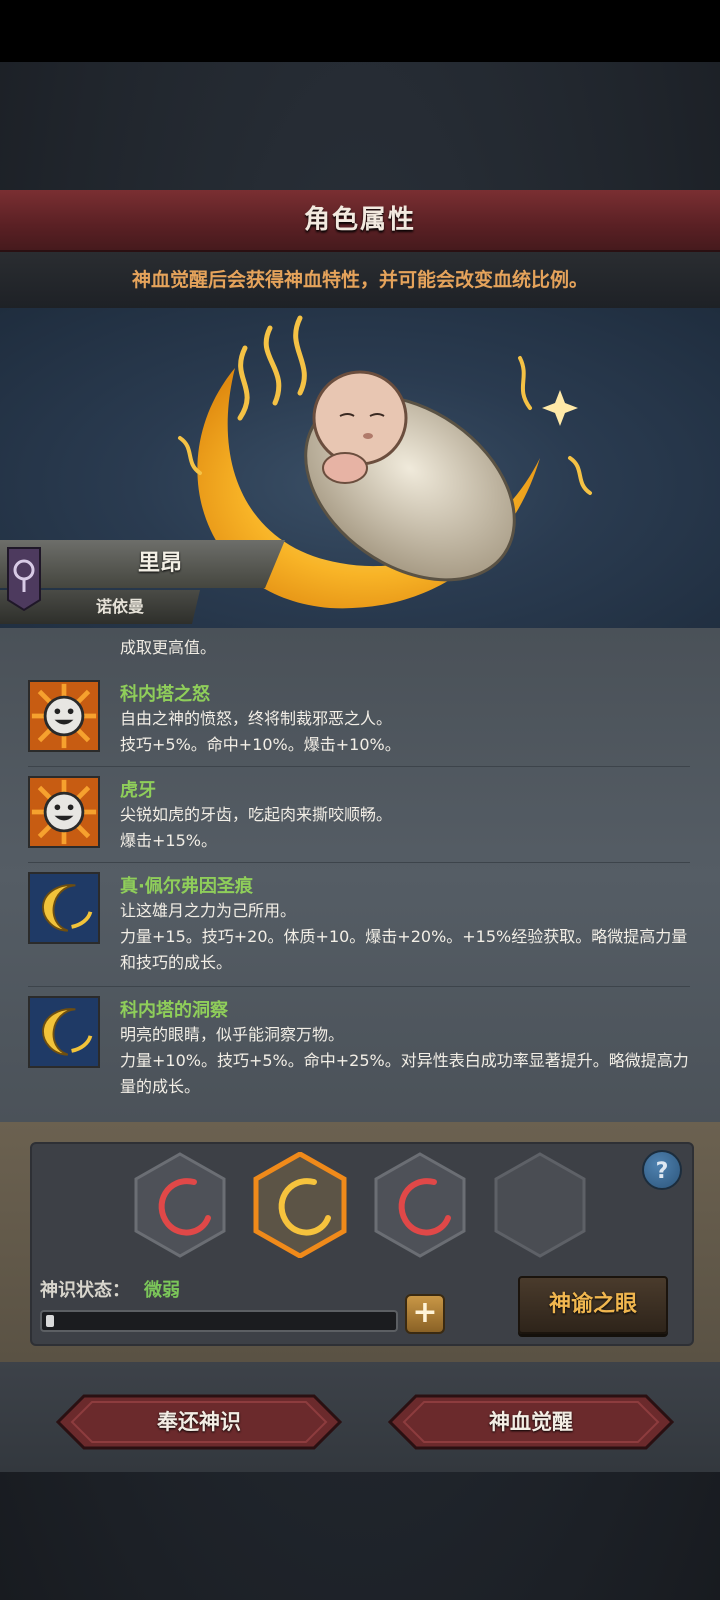 The height and width of the screenshot is (1600, 720). I want to click on trait-name: 科内塔之怒, so click(165, 694).